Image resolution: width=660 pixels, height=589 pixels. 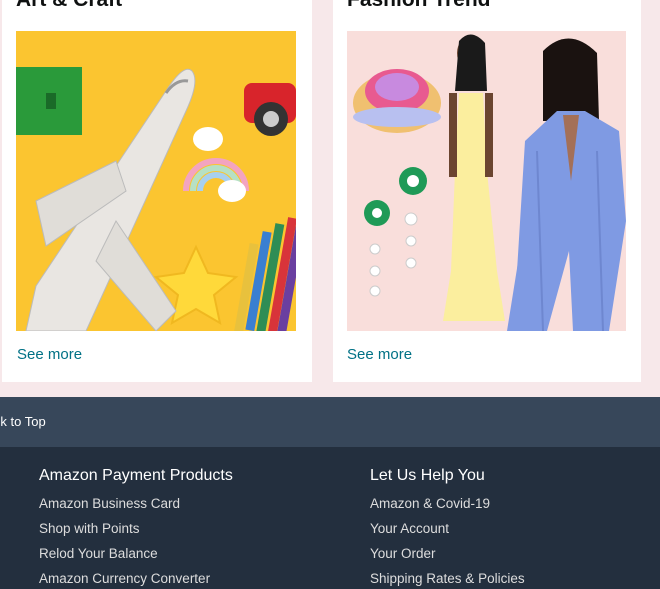 I want to click on footer-link-covid: Amazon & Covid-19, so click(x=430, y=503).